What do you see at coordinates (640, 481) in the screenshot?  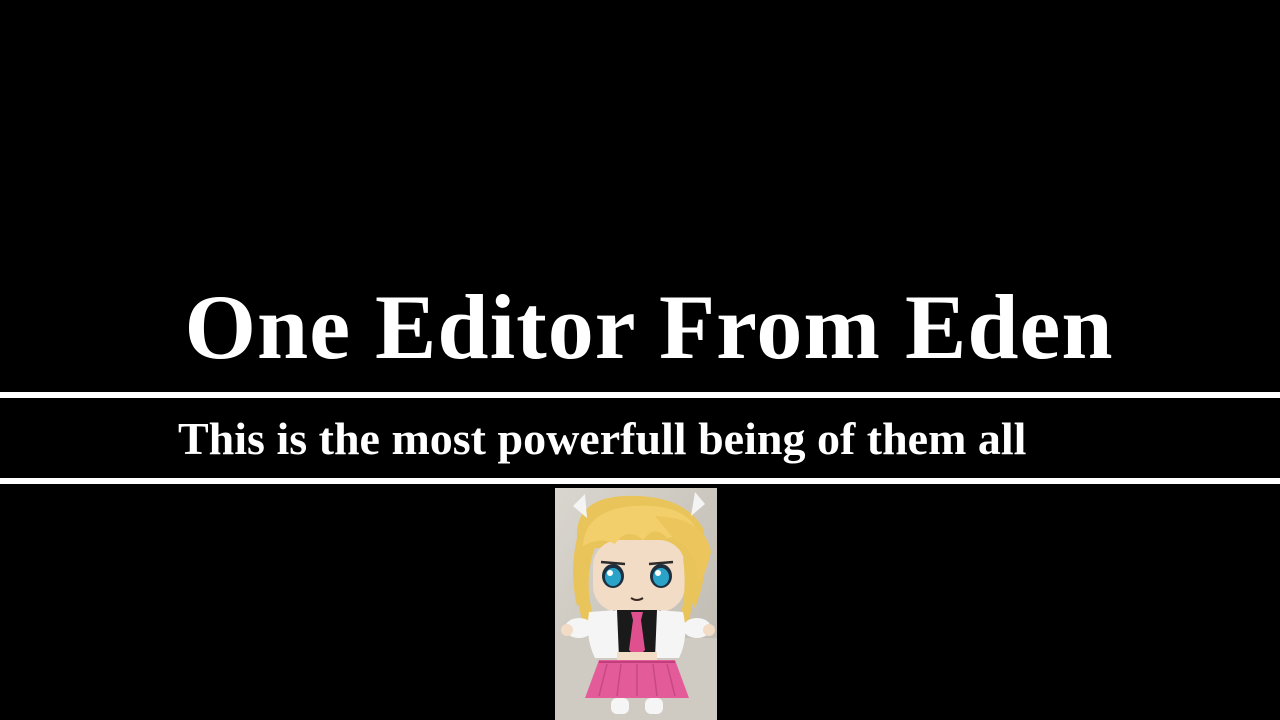 I see `bottom-divider` at bounding box center [640, 481].